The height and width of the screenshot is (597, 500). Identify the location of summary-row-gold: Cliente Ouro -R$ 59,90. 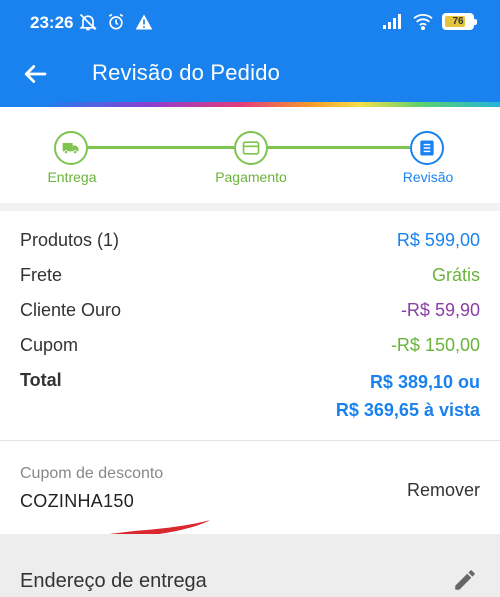
(250, 312).